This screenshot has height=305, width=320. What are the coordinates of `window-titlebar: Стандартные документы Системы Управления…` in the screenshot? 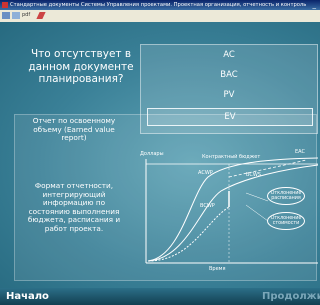 It's located at (160, 5).